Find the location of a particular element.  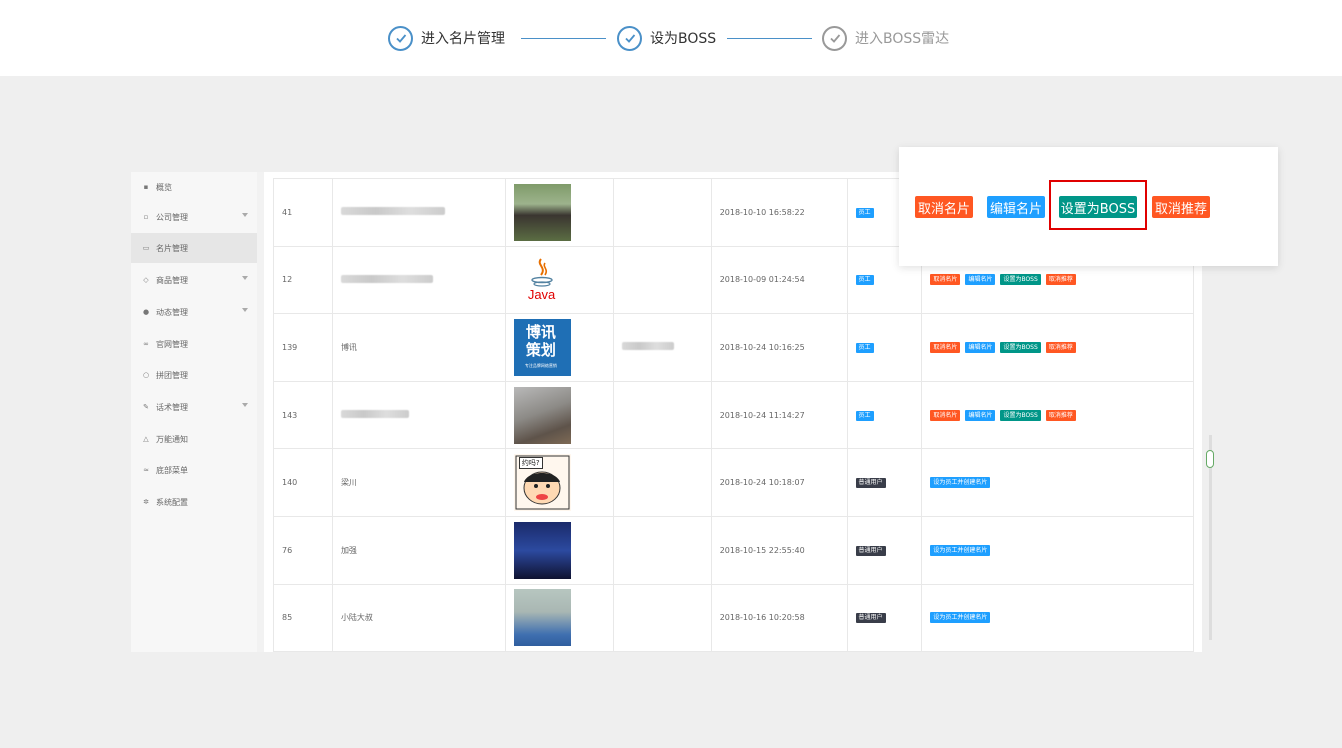

cell-time: 2018-10-24 11:14:27 is located at coordinates (779, 415).